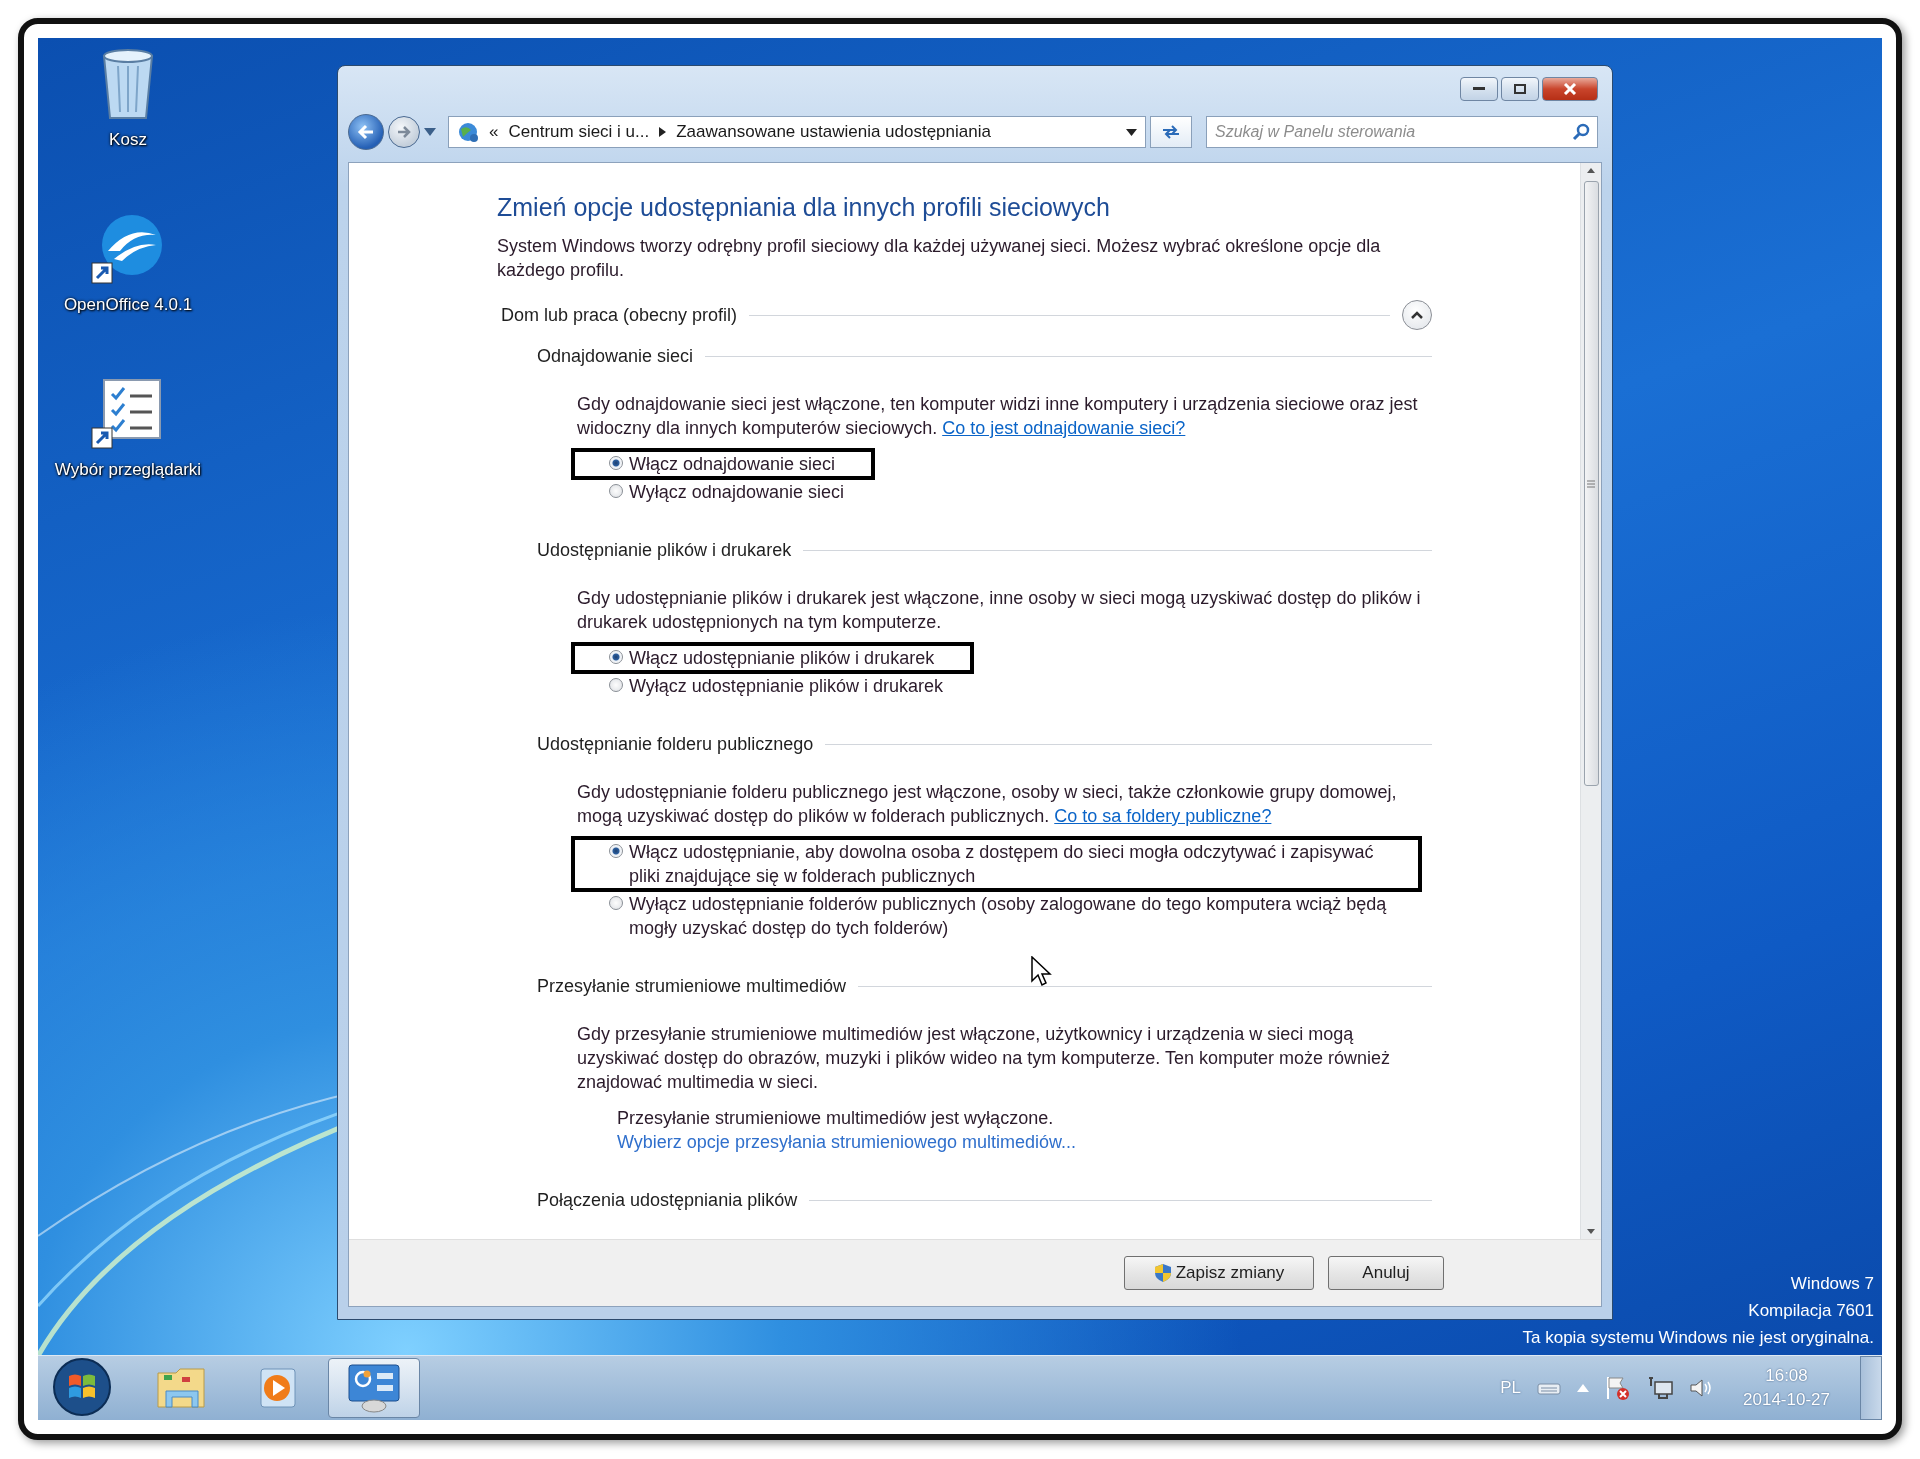 Image resolution: width=1920 pixels, height=1459 pixels. I want to click on mouse-pointer-icon, so click(1042, 972).